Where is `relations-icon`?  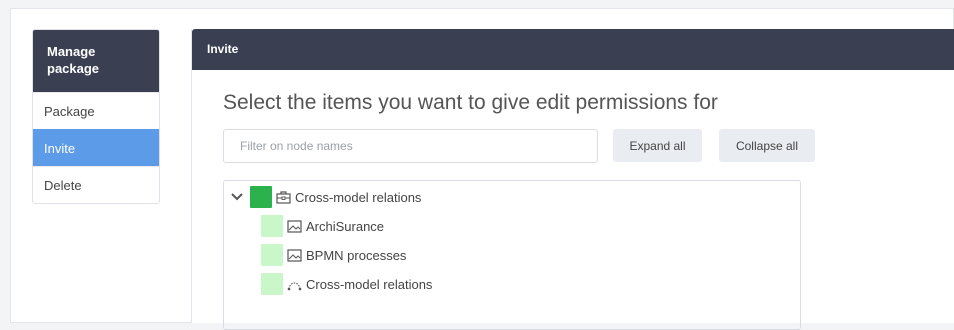
relations-icon is located at coordinates (294, 284).